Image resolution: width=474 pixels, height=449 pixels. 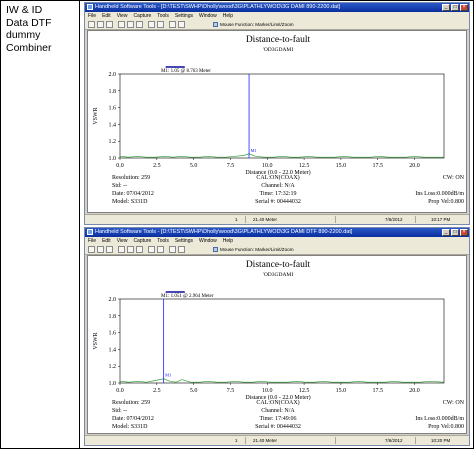 What do you see at coordinates (113, 334) in the screenshot?
I see `y-tick-label: 1.6` at bounding box center [113, 334].